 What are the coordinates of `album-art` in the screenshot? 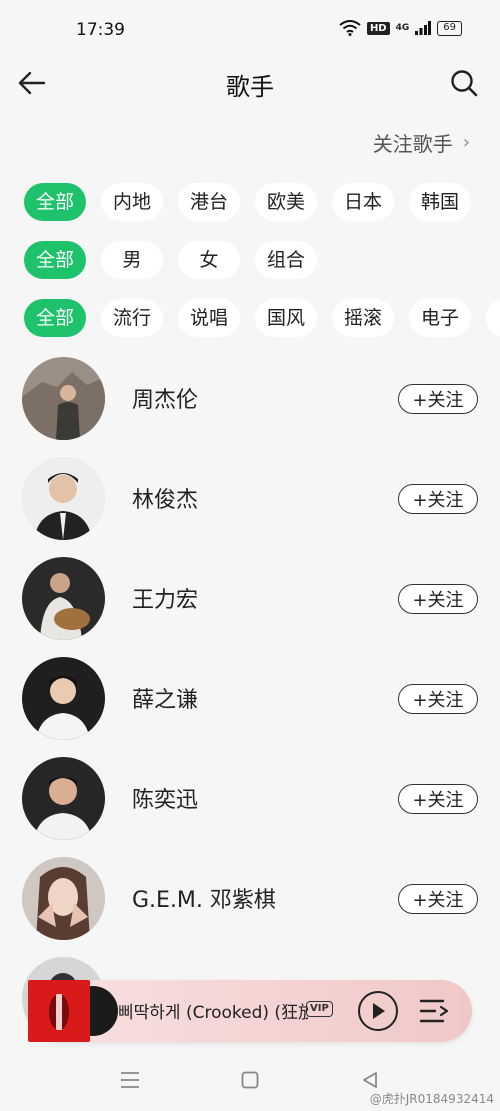 It's located at (59, 1011).